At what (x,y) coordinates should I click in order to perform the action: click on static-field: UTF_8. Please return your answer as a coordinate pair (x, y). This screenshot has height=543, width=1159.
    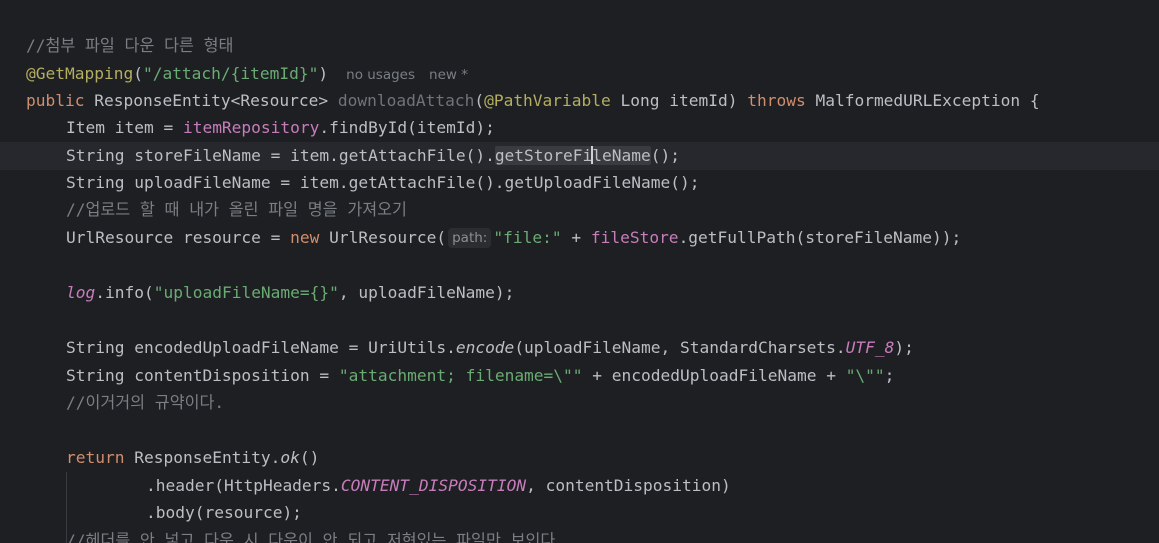
    Looking at the image, I should click on (870, 347).